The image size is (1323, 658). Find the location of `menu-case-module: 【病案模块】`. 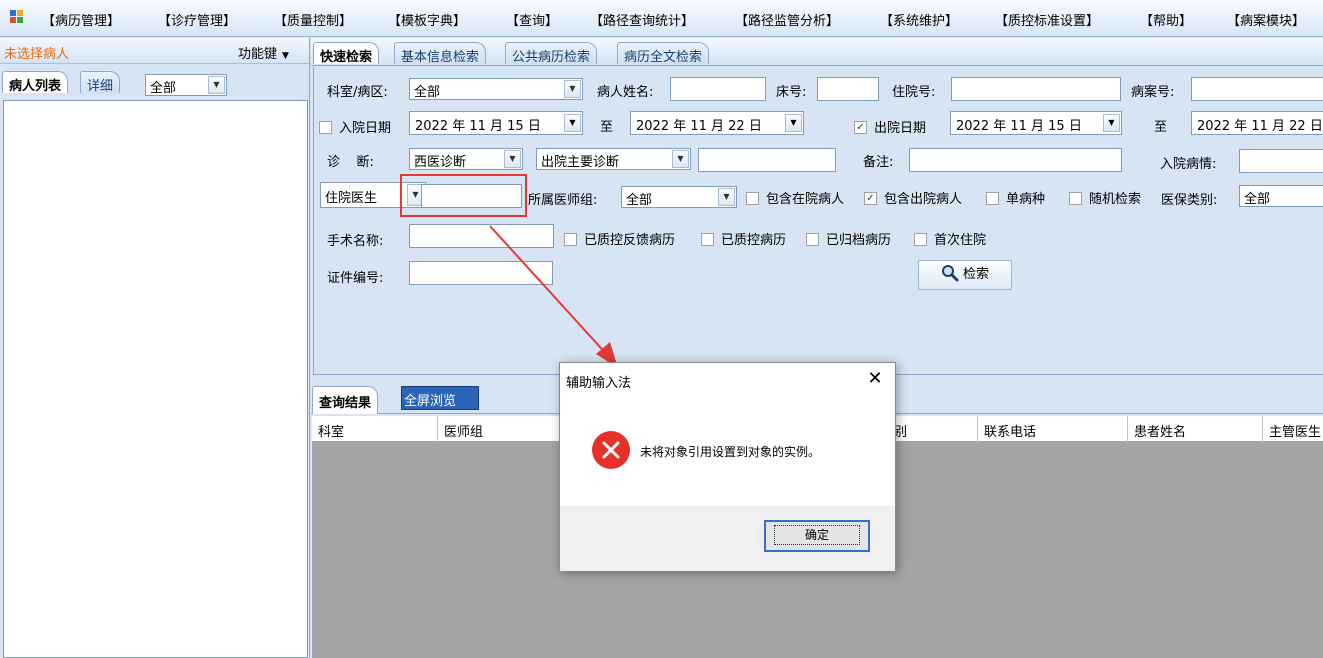

menu-case-module: 【病案模块】 is located at coordinates (1266, 19).